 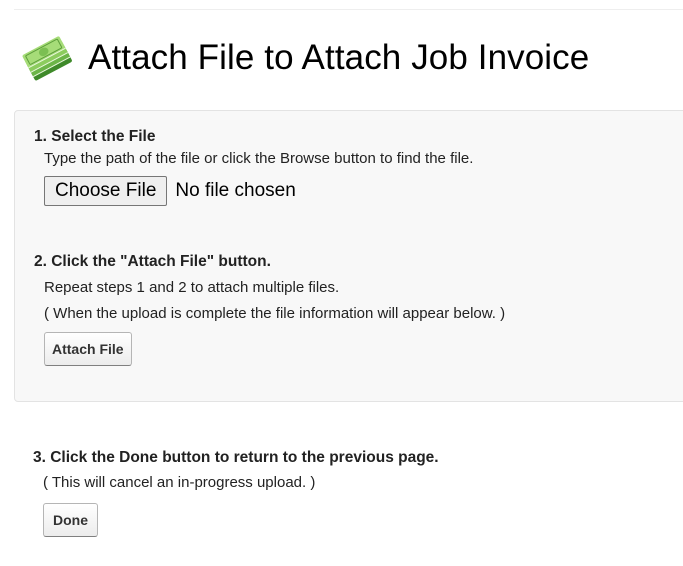 What do you see at coordinates (152, 261) in the screenshot?
I see `step-2-heading: 2. Click the "Attach File" button.` at bounding box center [152, 261].